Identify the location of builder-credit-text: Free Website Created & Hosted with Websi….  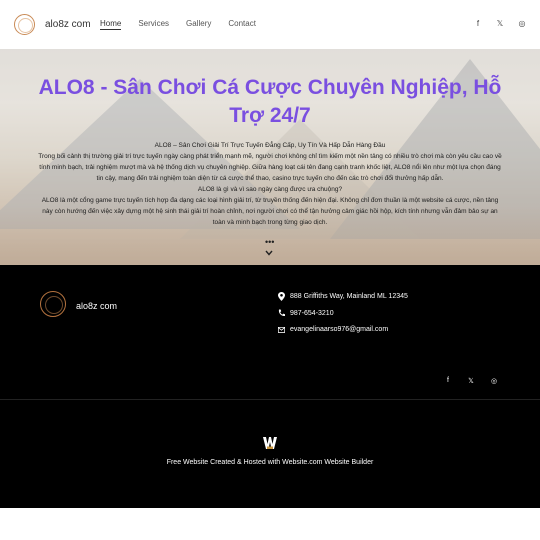
(270, 462).